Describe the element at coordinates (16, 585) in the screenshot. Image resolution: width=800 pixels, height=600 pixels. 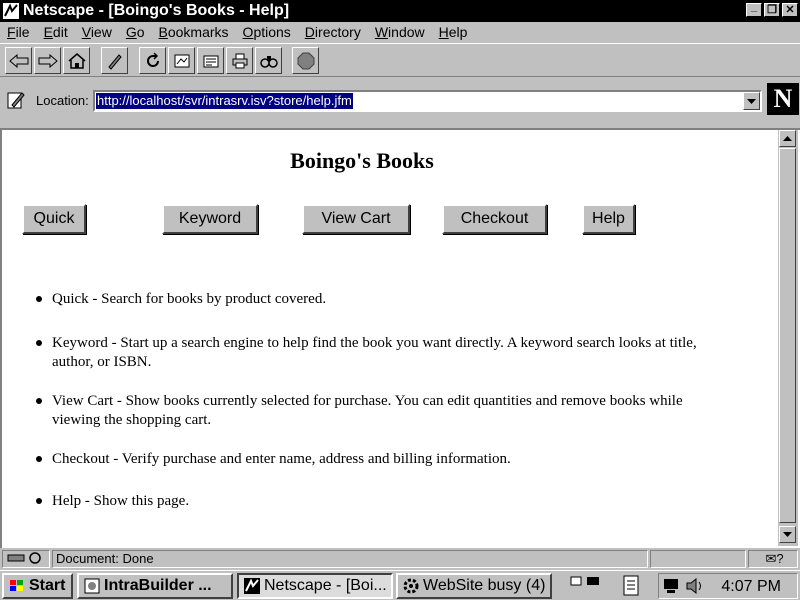
I see `windows-logo-icon` at that location.